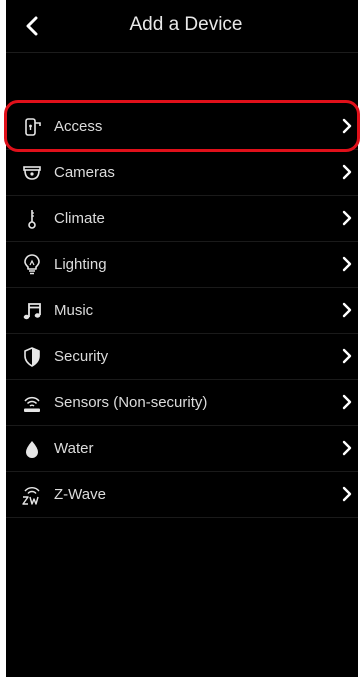 The image size is (364, 677). What do you see at coordinates (32, 357) in the screenshot?
I see `shield-icon` at bounding box center [32, 357].